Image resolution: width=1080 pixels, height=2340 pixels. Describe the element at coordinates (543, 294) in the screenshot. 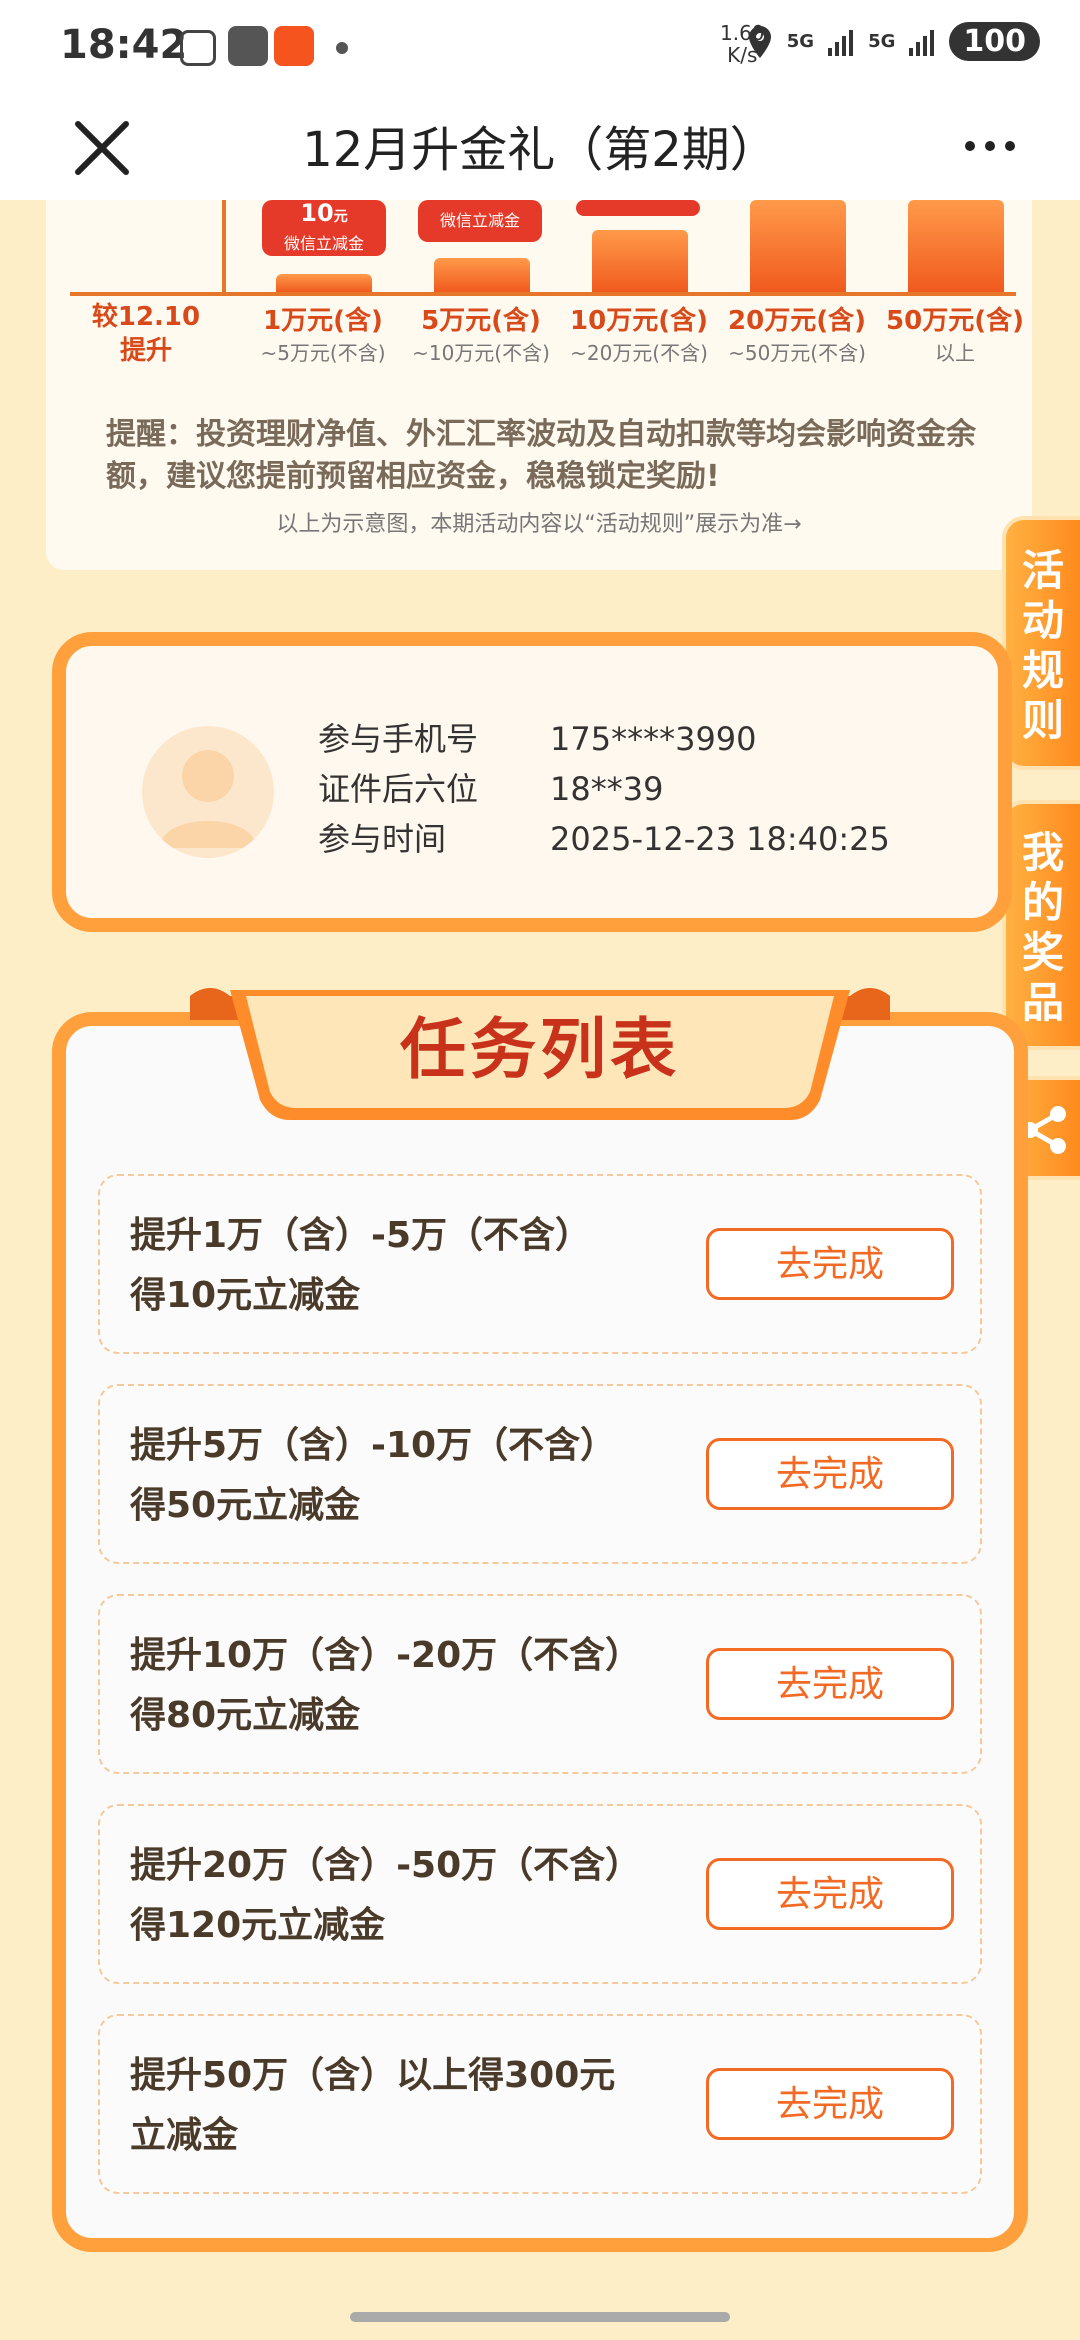

I see `chart-x-axis` at that location.